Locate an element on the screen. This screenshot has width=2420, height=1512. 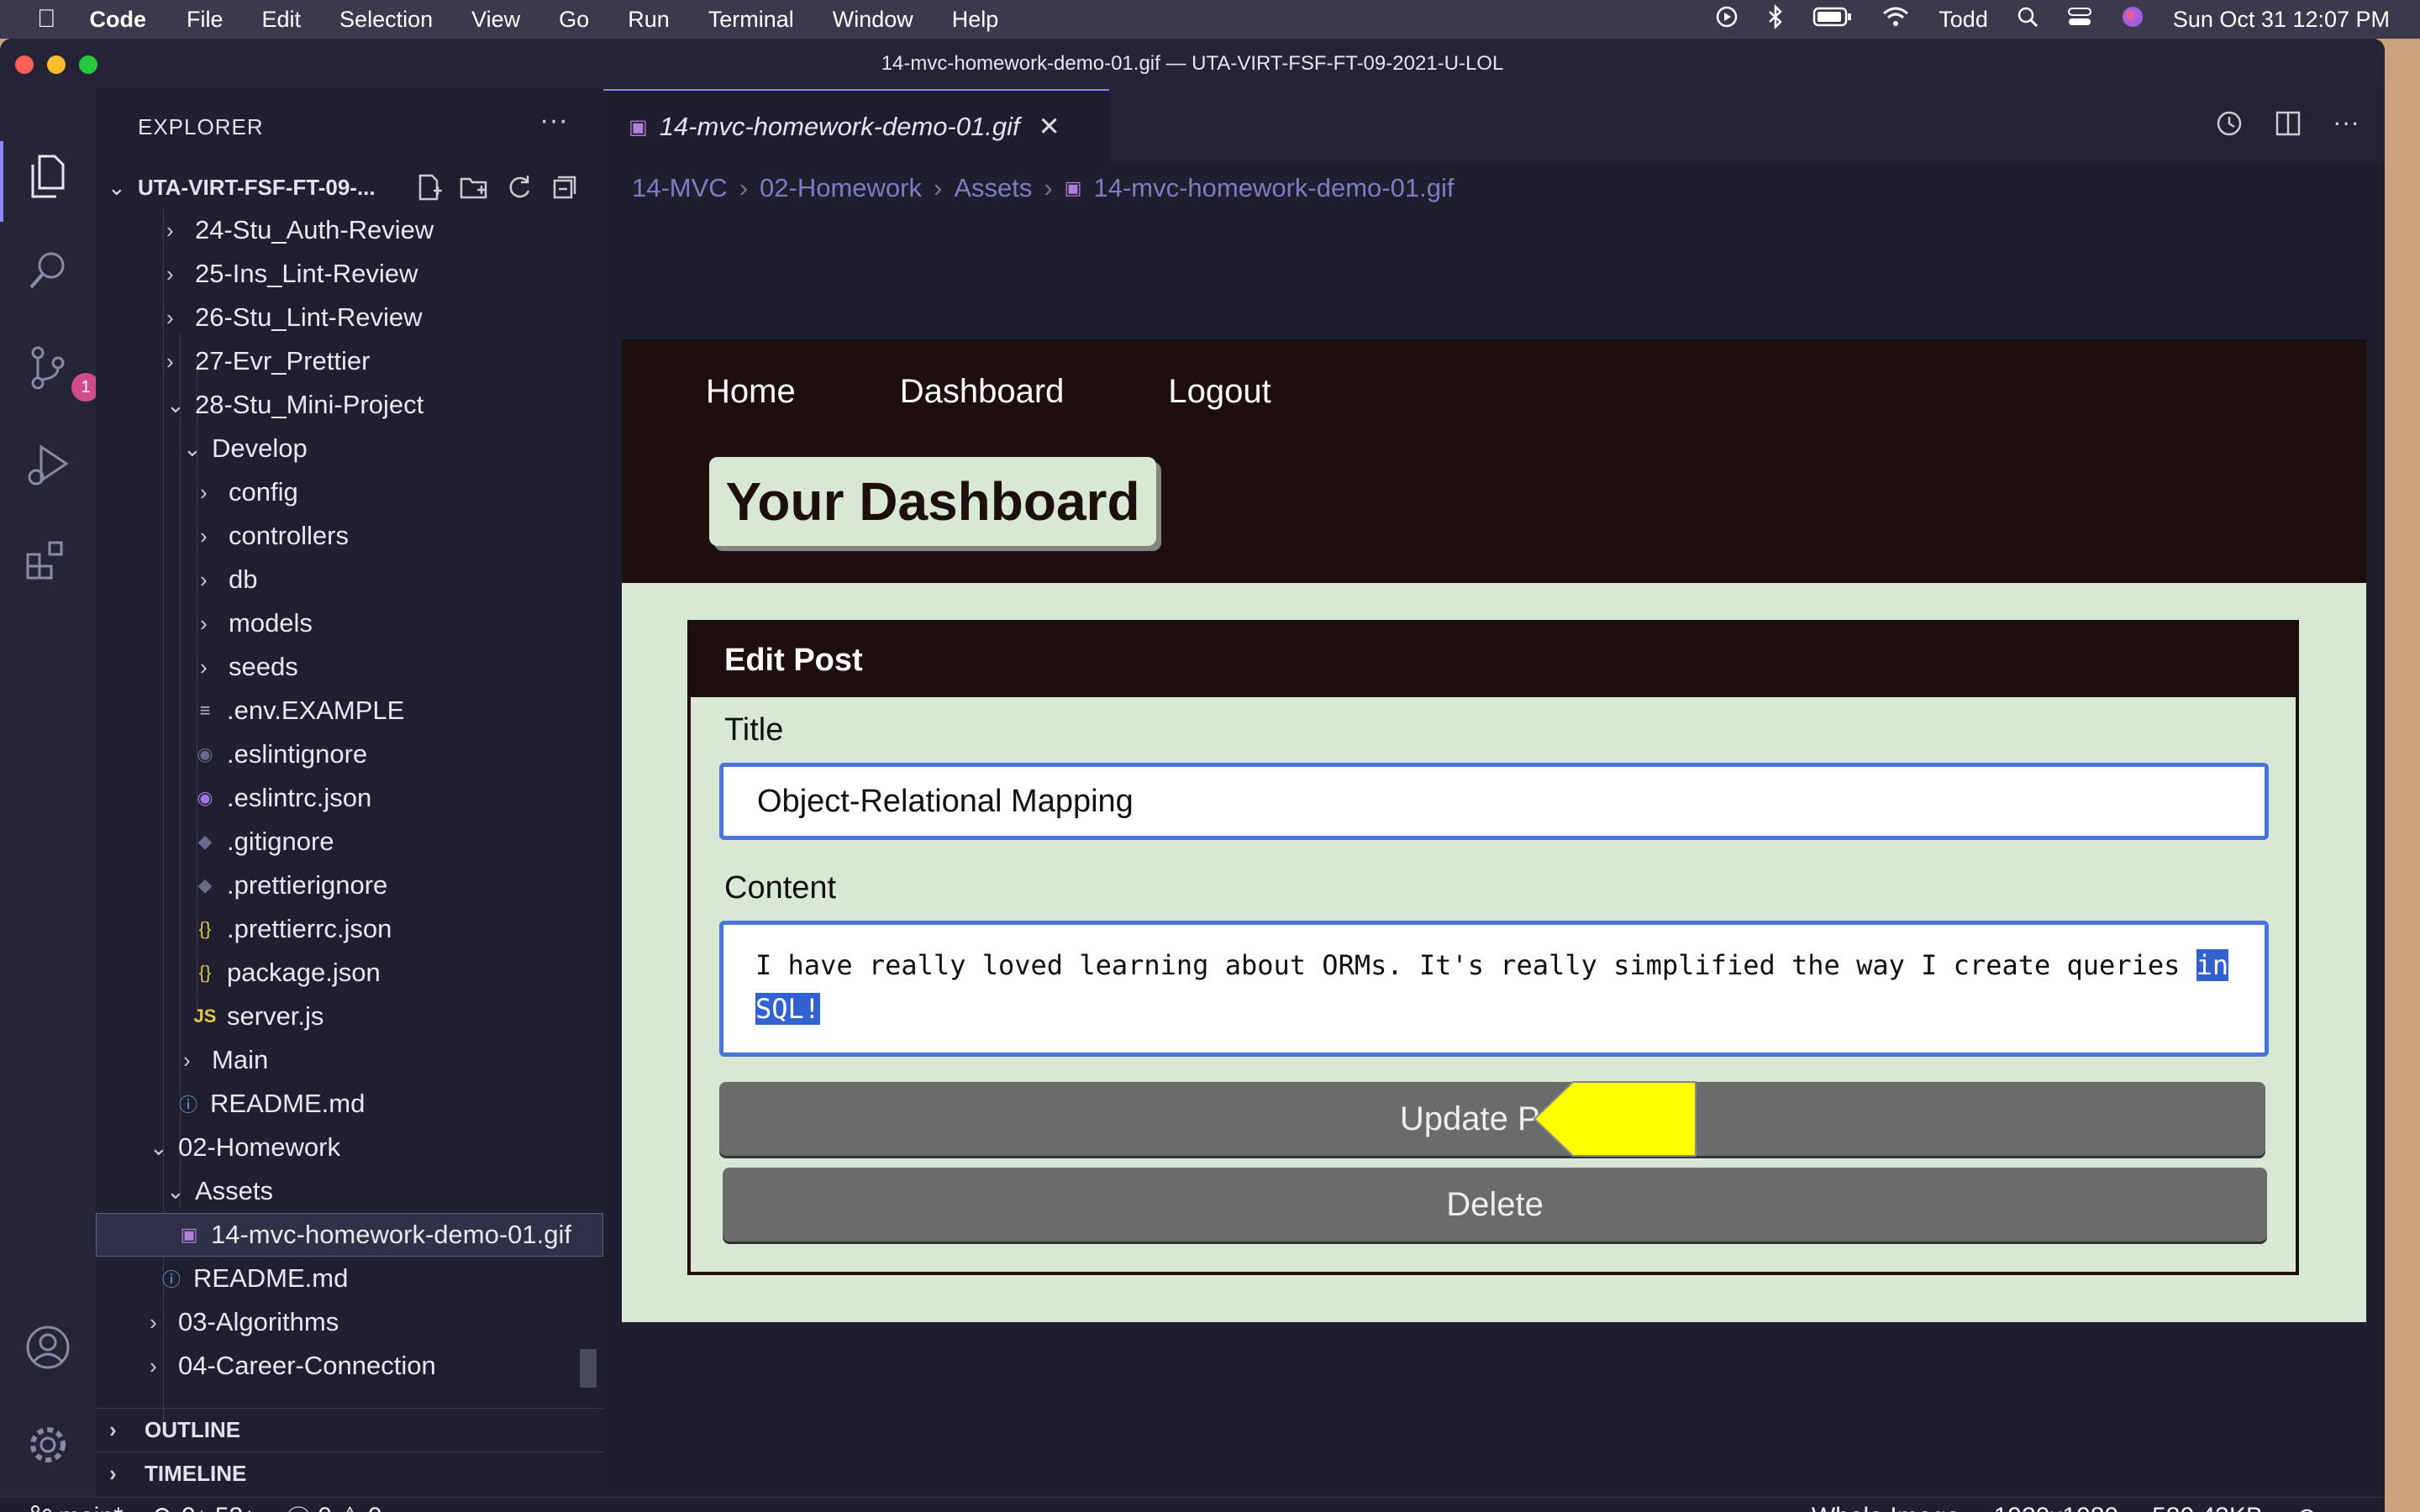
tree-item-folder: › controllers is located at coordinates (349, 536).